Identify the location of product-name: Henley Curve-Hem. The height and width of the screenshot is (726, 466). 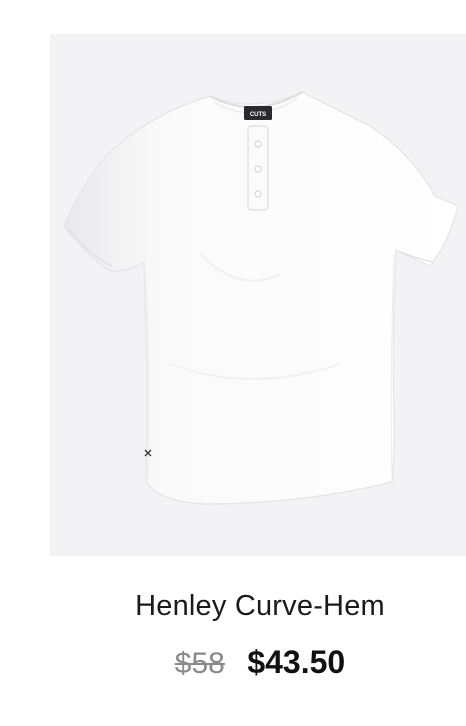
(233, 606).